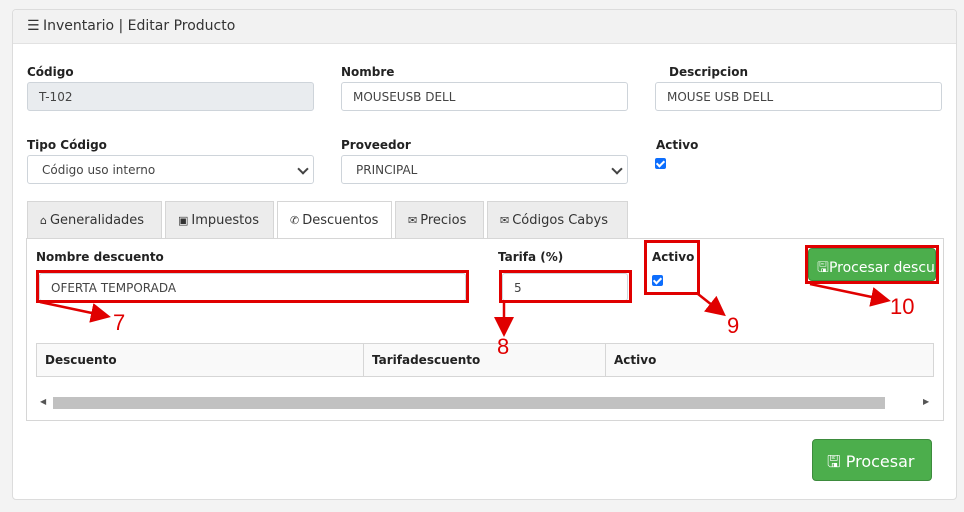  I want to click on annotation-label-10: 10, so click(902, 306).